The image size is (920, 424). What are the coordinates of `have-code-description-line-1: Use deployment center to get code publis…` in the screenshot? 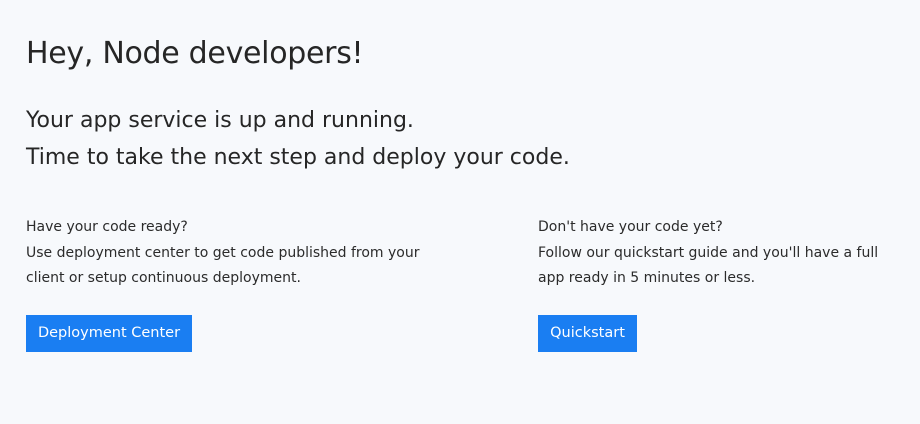 It's located at (223, 252).